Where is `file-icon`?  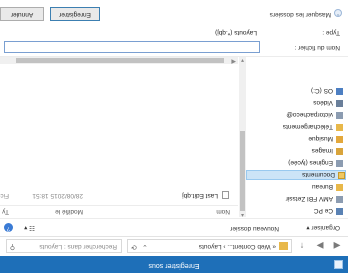 file-icon is located at coordinates (225, 195).